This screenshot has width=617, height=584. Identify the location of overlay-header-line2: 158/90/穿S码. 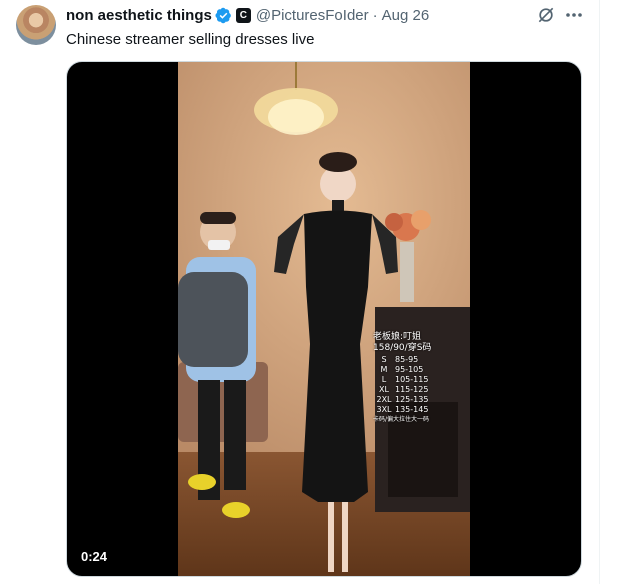
(402, 348).